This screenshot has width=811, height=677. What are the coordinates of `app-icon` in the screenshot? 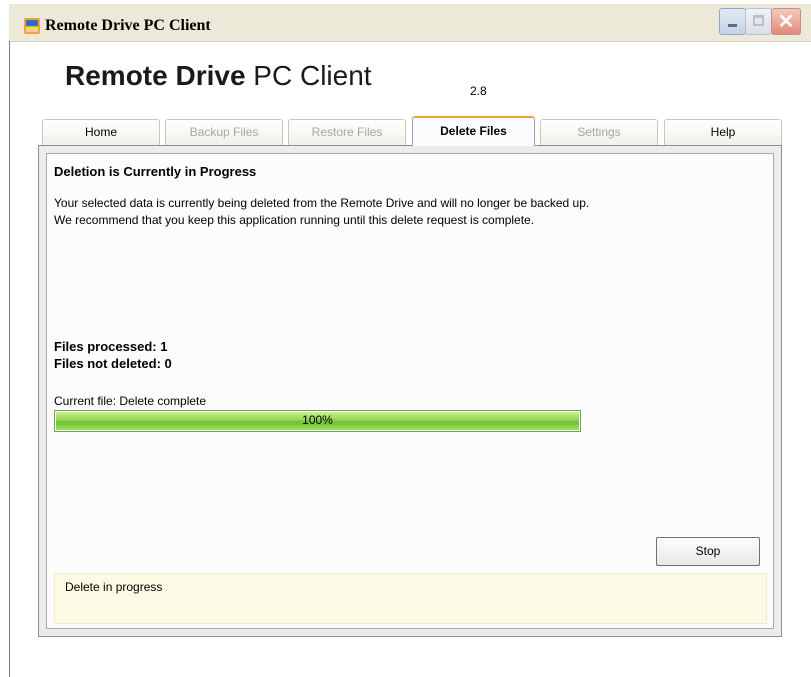 It's located at (32, 26).